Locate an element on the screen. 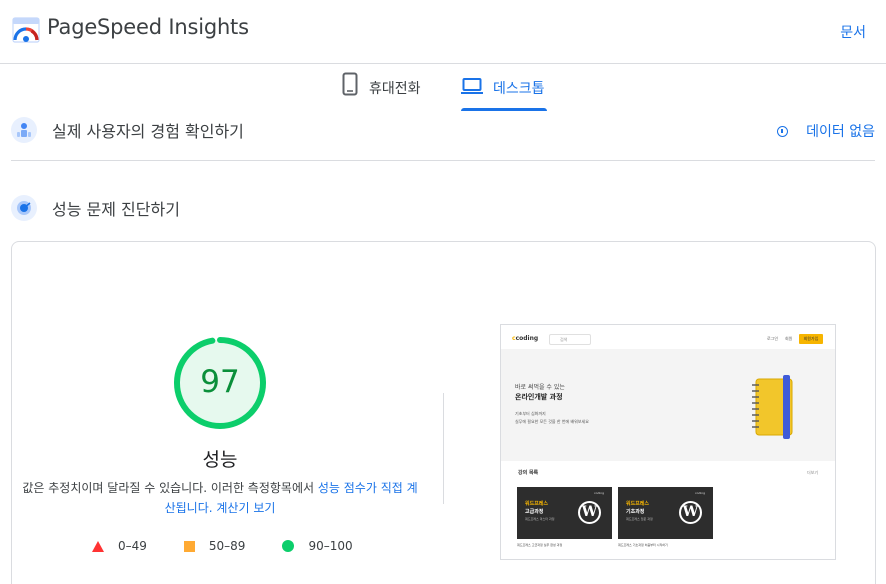  app-header: PageSpeed Insights 문서 is located at coordinates (443, 32).